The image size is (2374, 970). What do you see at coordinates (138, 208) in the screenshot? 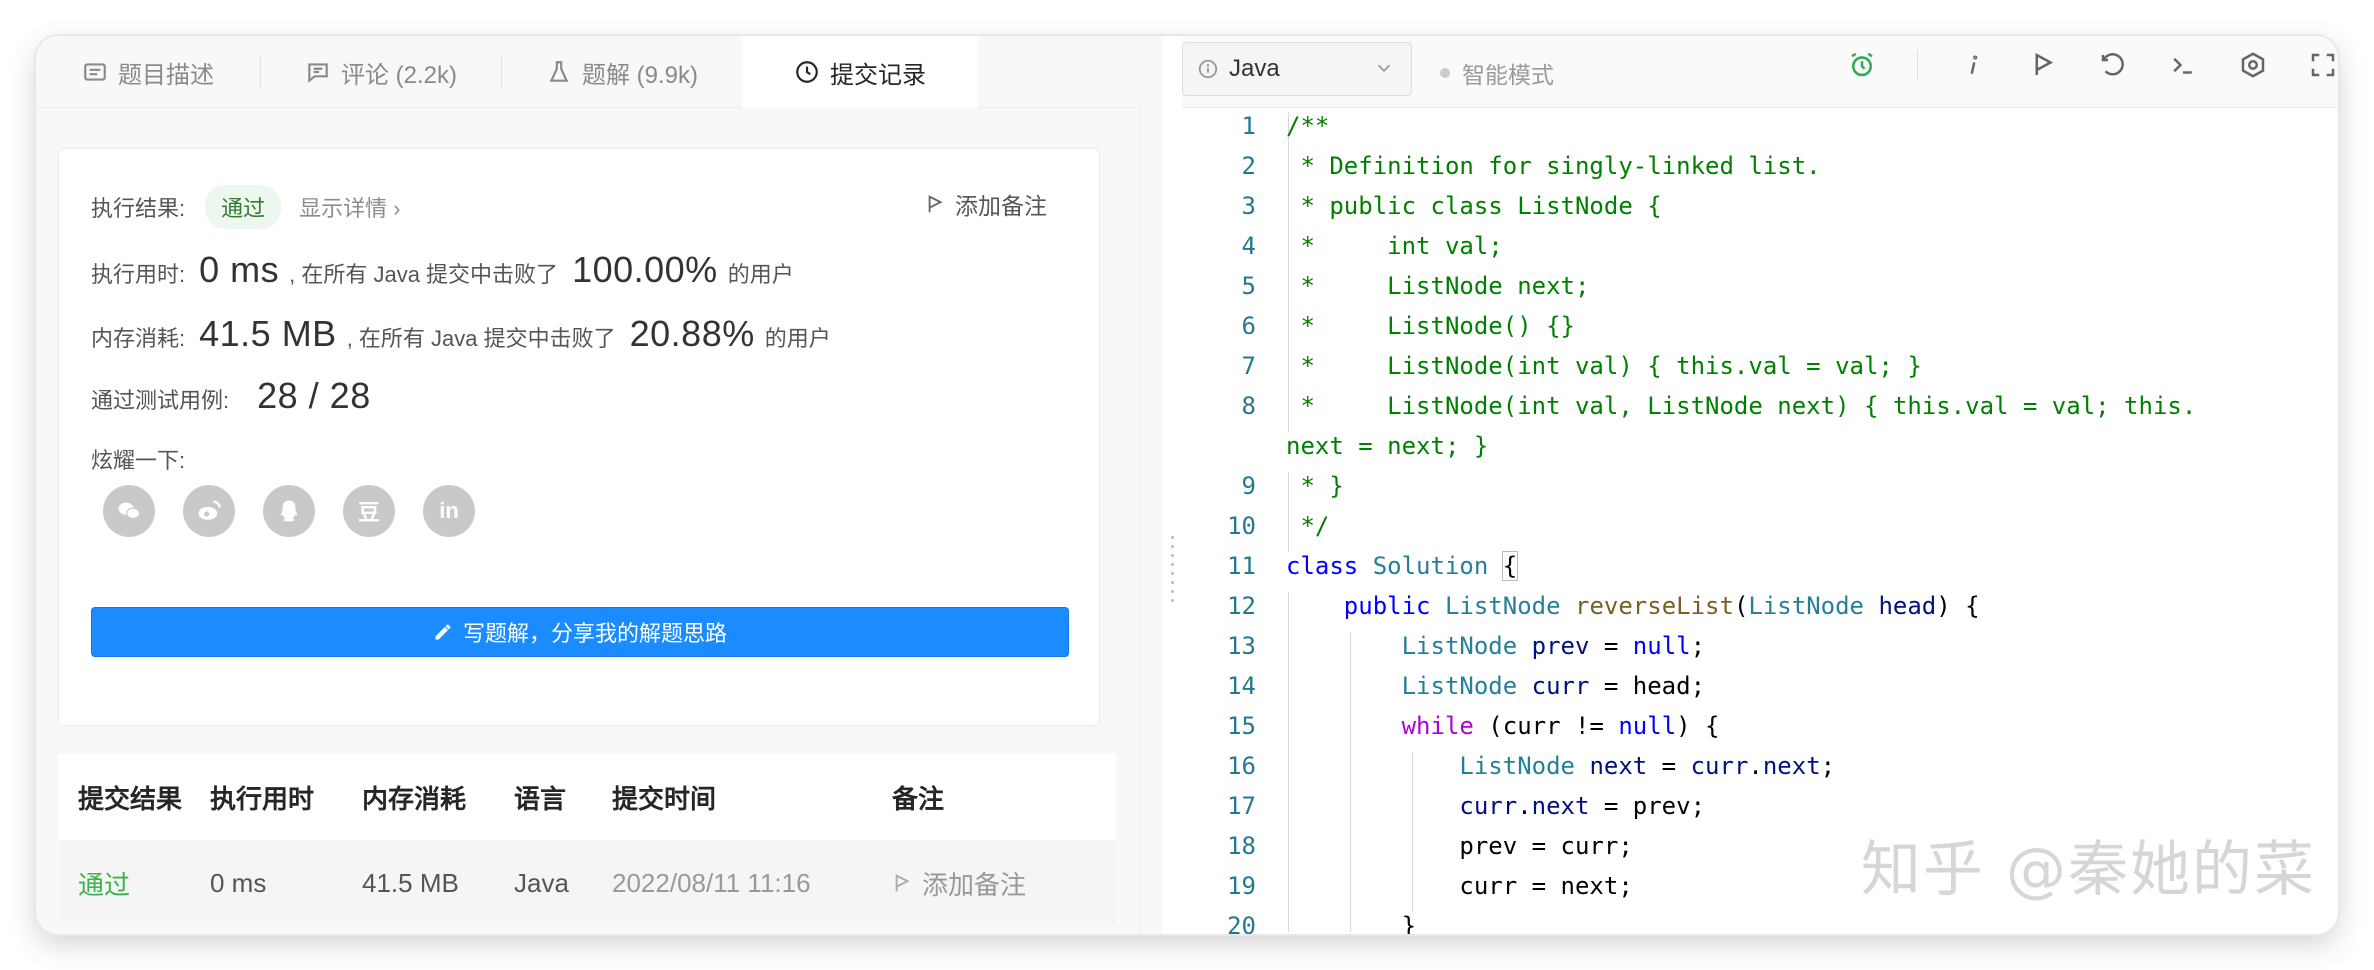
I see `result-label: 执行结果:` at bounding box center [138, 208].